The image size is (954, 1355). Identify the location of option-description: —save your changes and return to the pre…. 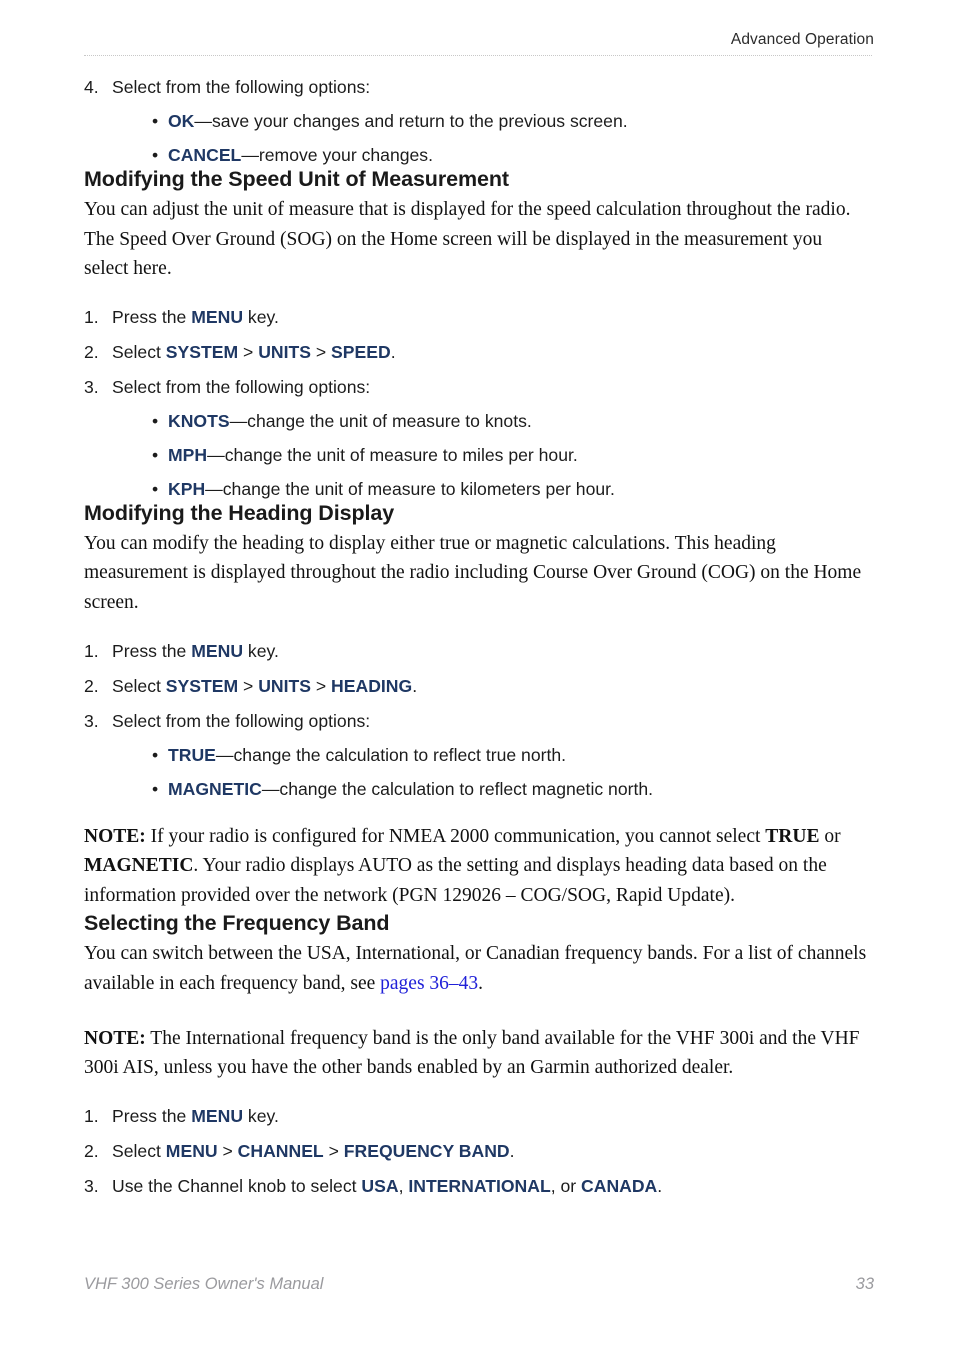
(411, 121).